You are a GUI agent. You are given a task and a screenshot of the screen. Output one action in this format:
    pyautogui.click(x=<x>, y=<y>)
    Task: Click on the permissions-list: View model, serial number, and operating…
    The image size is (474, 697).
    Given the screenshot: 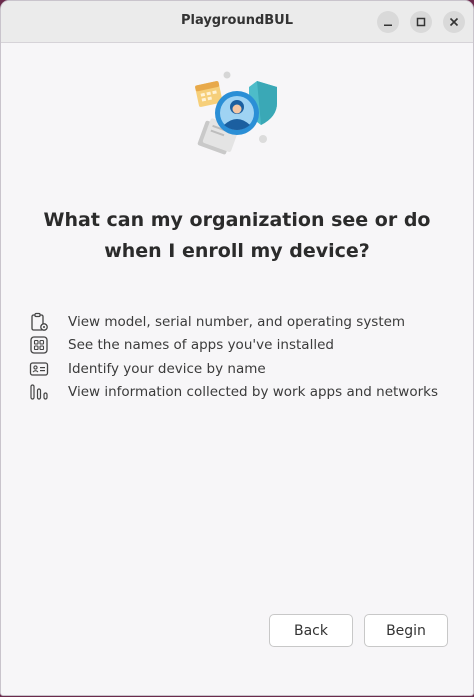 What is the action you would take?
    pyautogui.click(x=243, y=357)
    